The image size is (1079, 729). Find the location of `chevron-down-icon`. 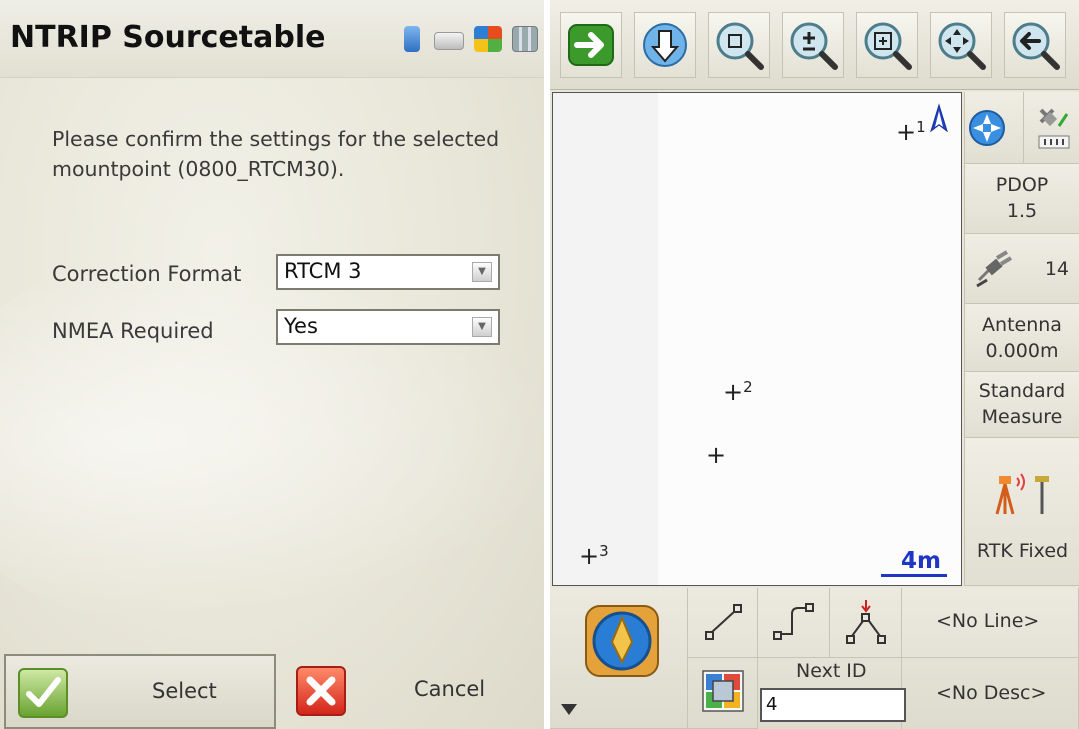

chevron-down-icon is located at coordinates (569, 709).